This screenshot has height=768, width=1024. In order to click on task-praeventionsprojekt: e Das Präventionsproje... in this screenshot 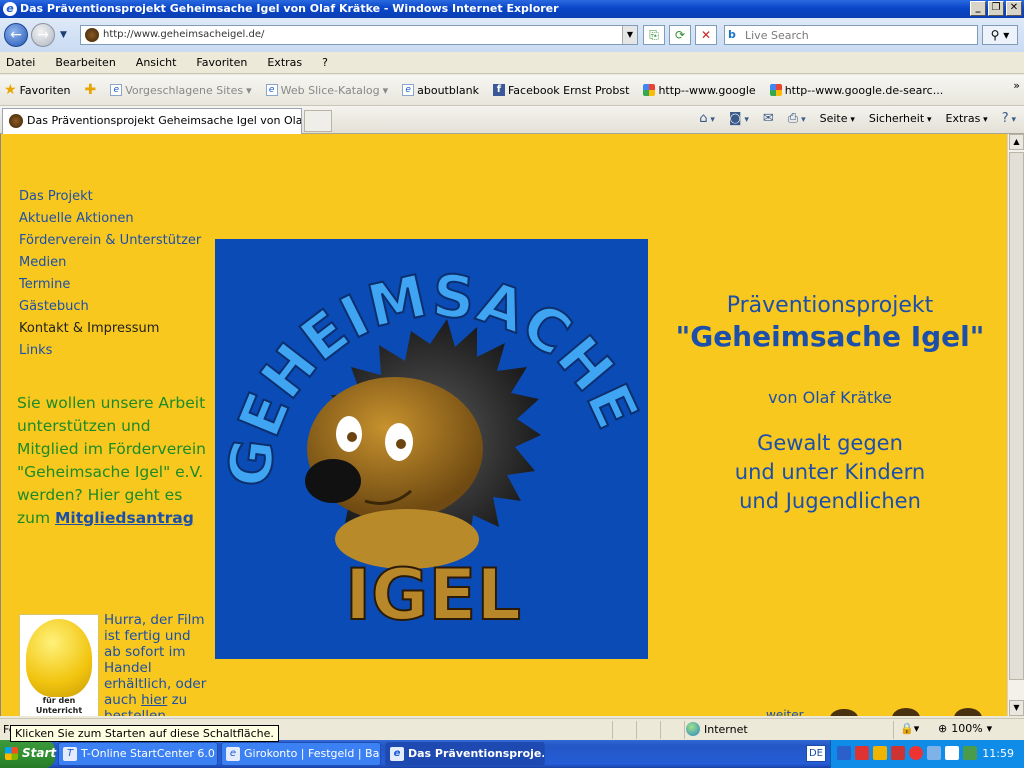, I will do `click(465, 754)`.